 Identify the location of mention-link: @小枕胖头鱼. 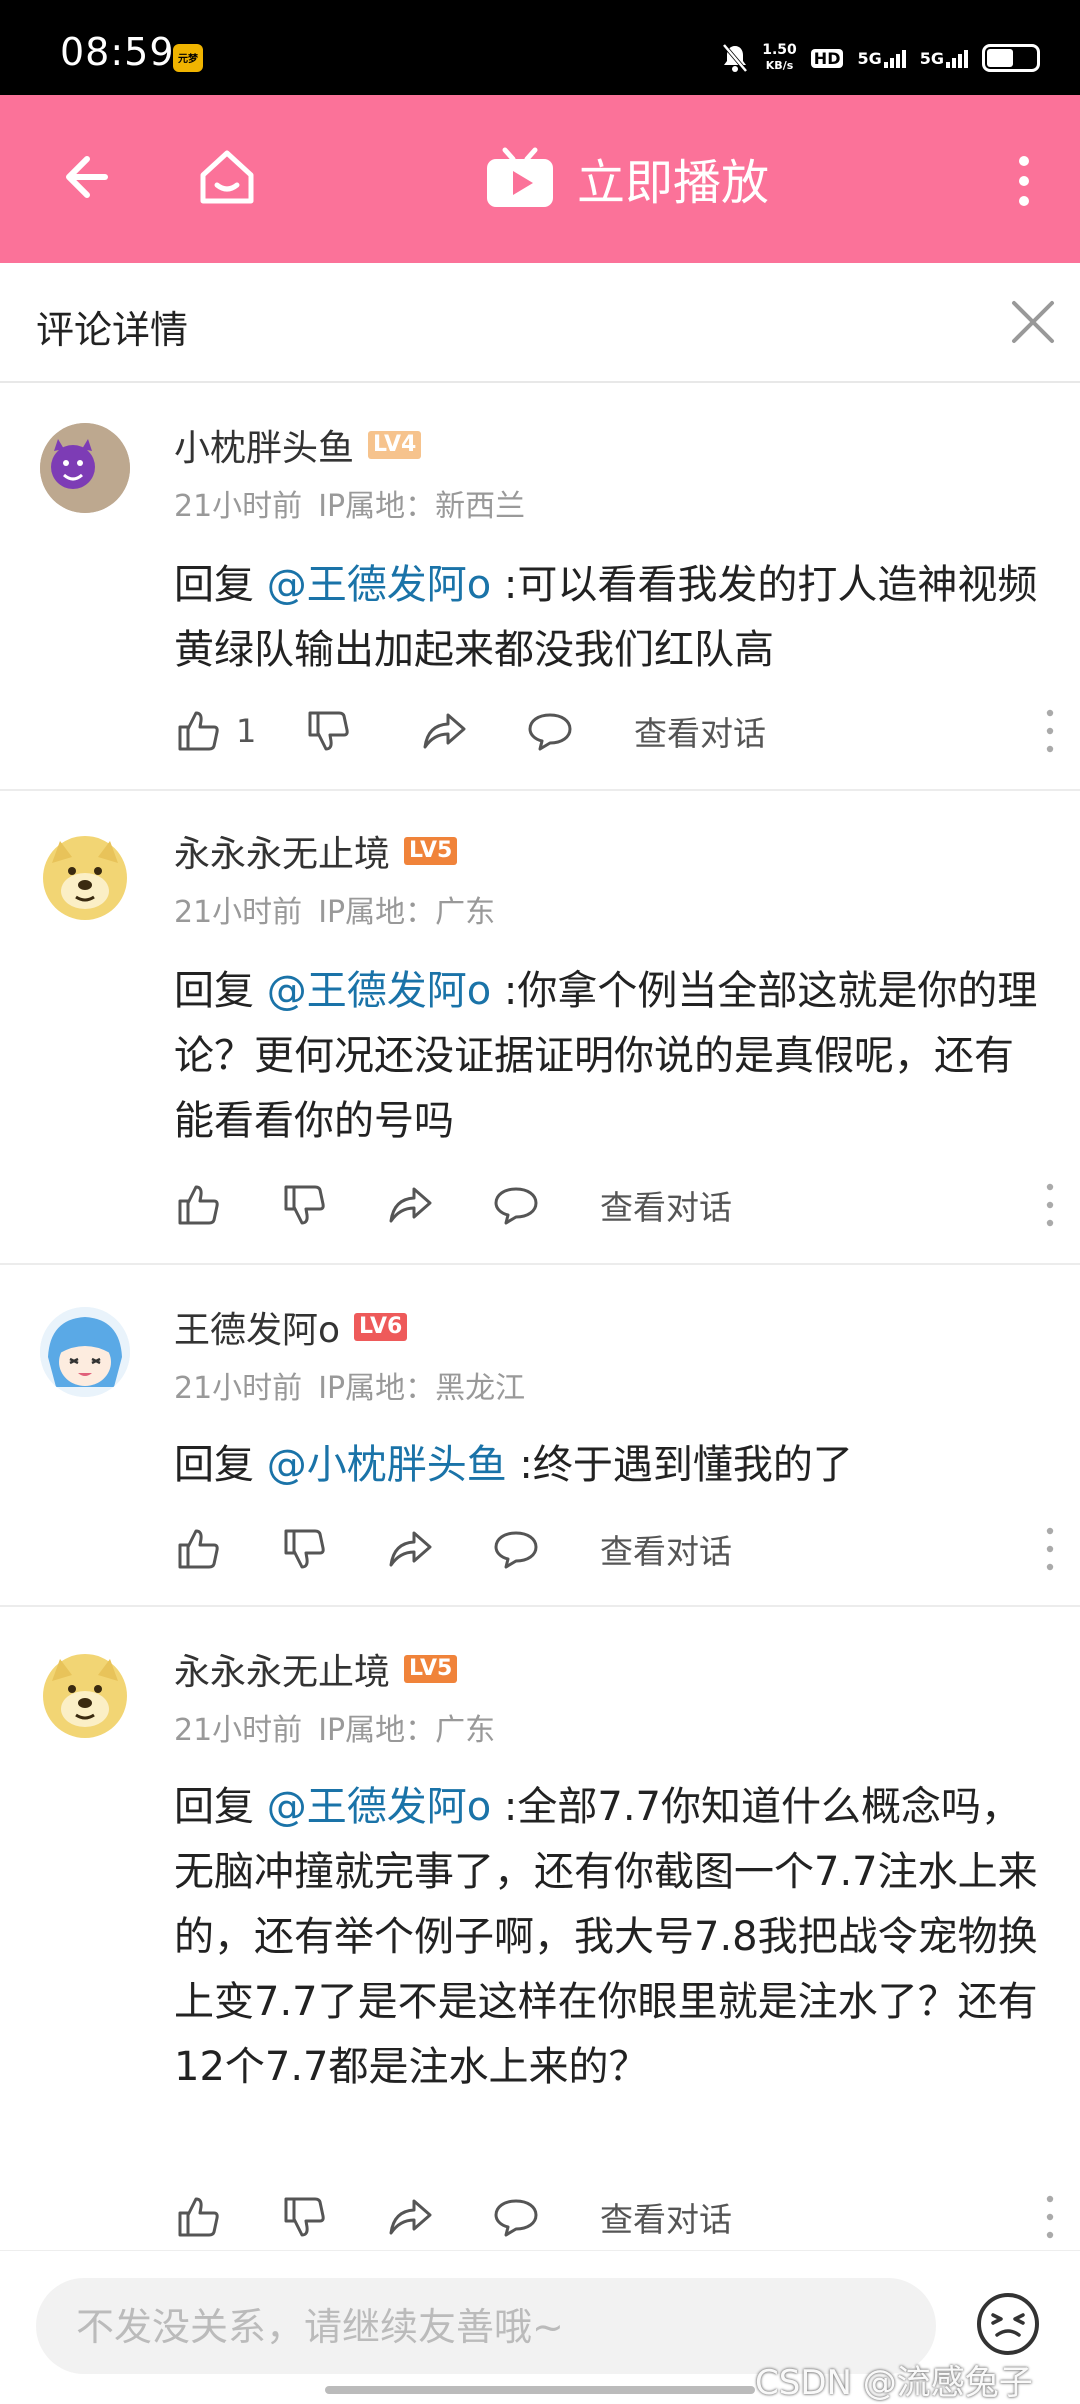
(387, 1465).